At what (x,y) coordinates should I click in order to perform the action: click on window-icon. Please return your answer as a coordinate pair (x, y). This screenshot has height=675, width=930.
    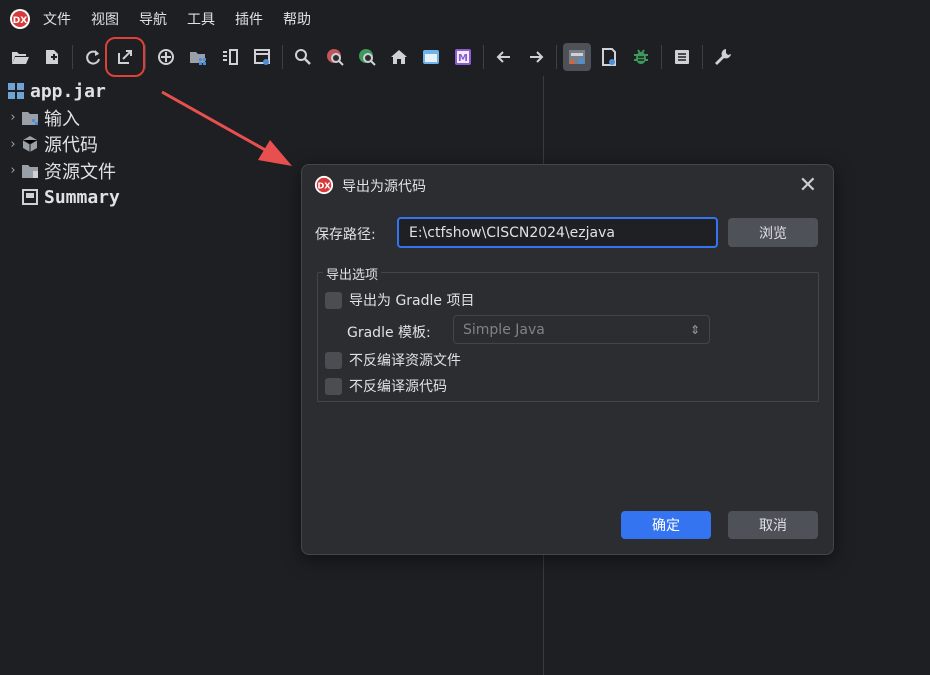
    Looking at the image, I should click on (431, 57).